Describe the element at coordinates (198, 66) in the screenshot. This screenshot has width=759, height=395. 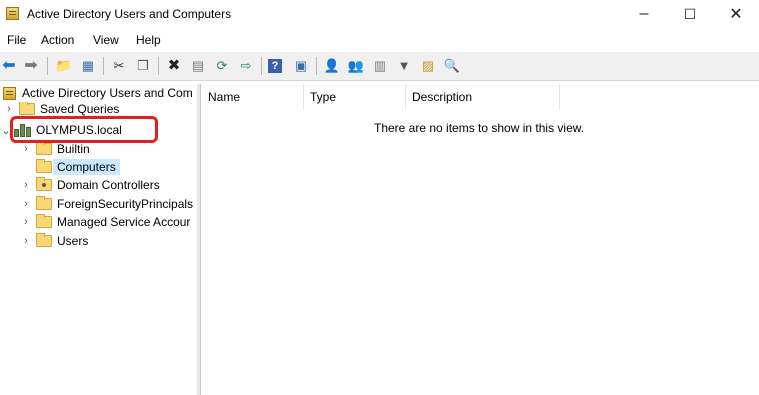
I see `properties-icon: ▤` at that location.